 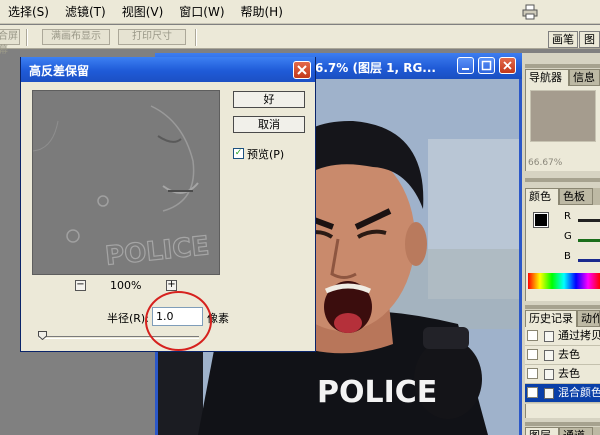 What do you see at coordinates (562, 253) in the screenshot?
I see `color-panel: R G B` at bounding box center [562, 253].